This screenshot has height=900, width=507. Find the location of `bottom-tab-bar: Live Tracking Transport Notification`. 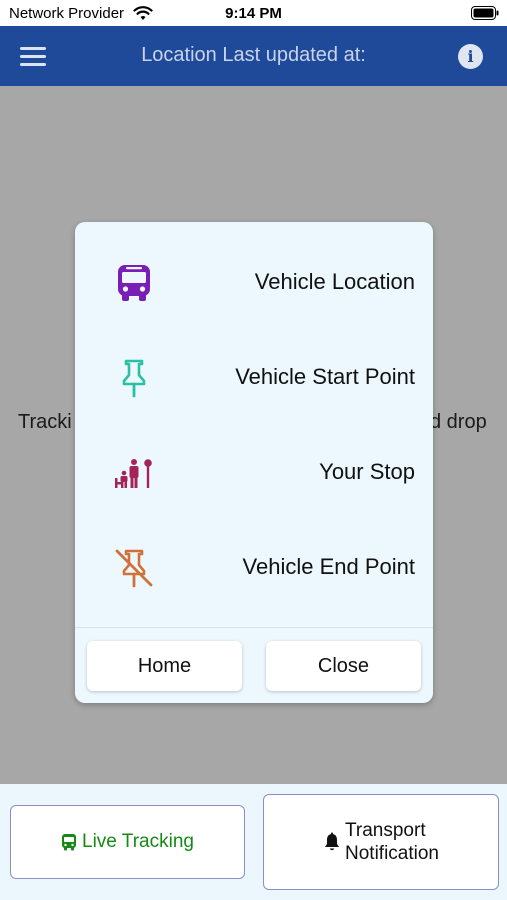

bottom-tab-bar: Live Tracking Transport Notification is located at coordinates (253, 842).